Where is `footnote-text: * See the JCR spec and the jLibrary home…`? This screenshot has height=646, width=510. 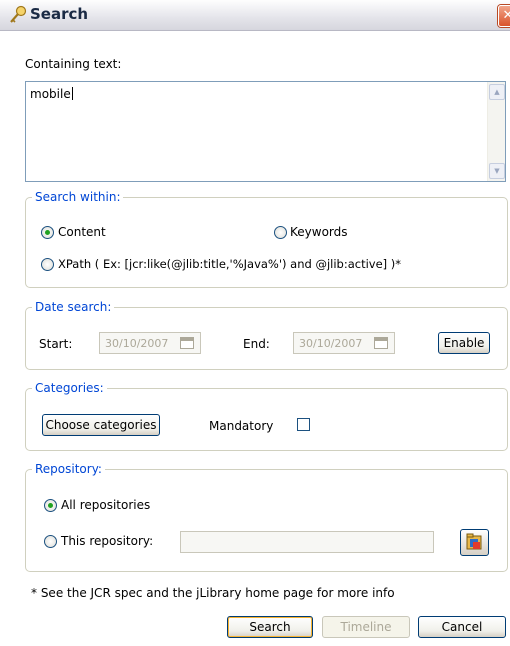 footnote-text: * See the JCR spec and the jLibrary home… is located at coordinates (213, 593).